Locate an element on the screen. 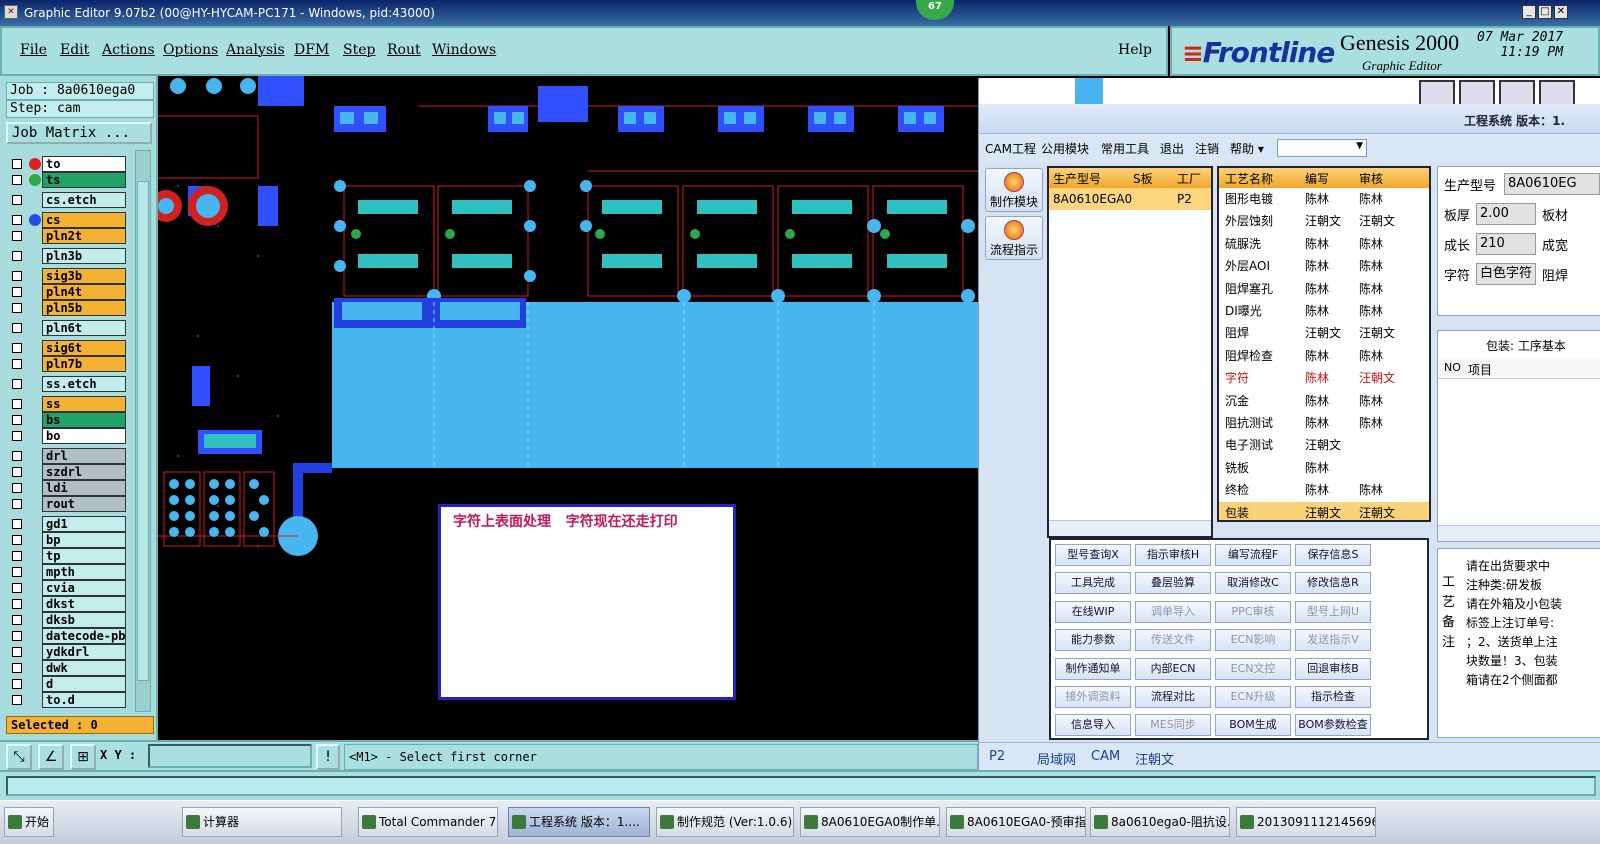 This screenshot has height=844, width=1600. layer-name: ss is located at coordinates (84, 404).